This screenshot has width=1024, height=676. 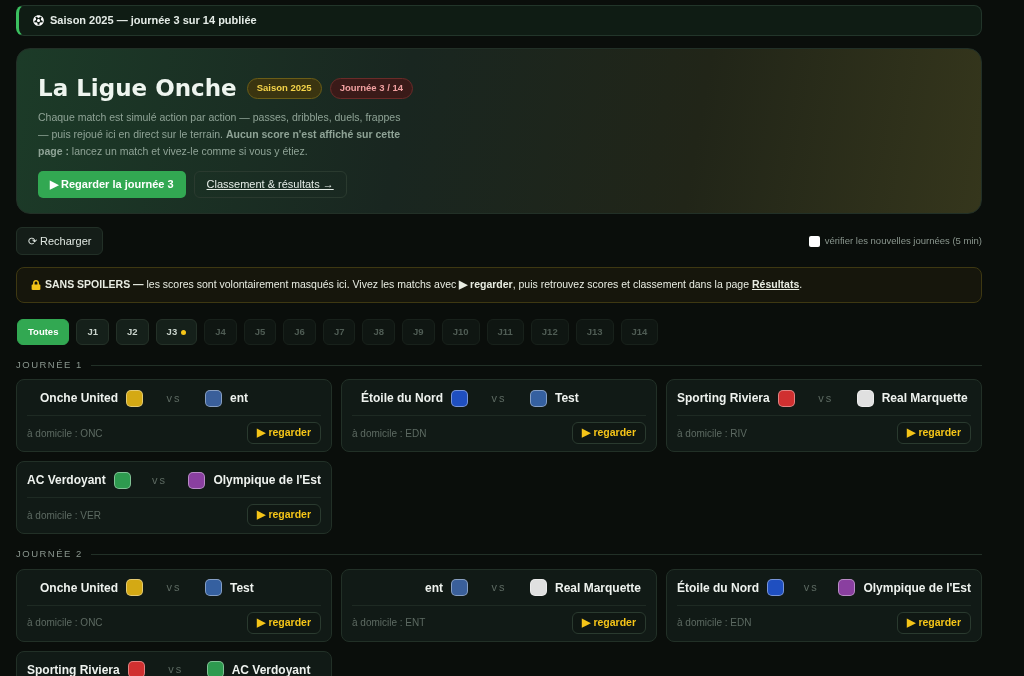 What do you see at coordinates (36, 285) in the screenshot?
I see `lock-icon` at bounding box center [36, 285].